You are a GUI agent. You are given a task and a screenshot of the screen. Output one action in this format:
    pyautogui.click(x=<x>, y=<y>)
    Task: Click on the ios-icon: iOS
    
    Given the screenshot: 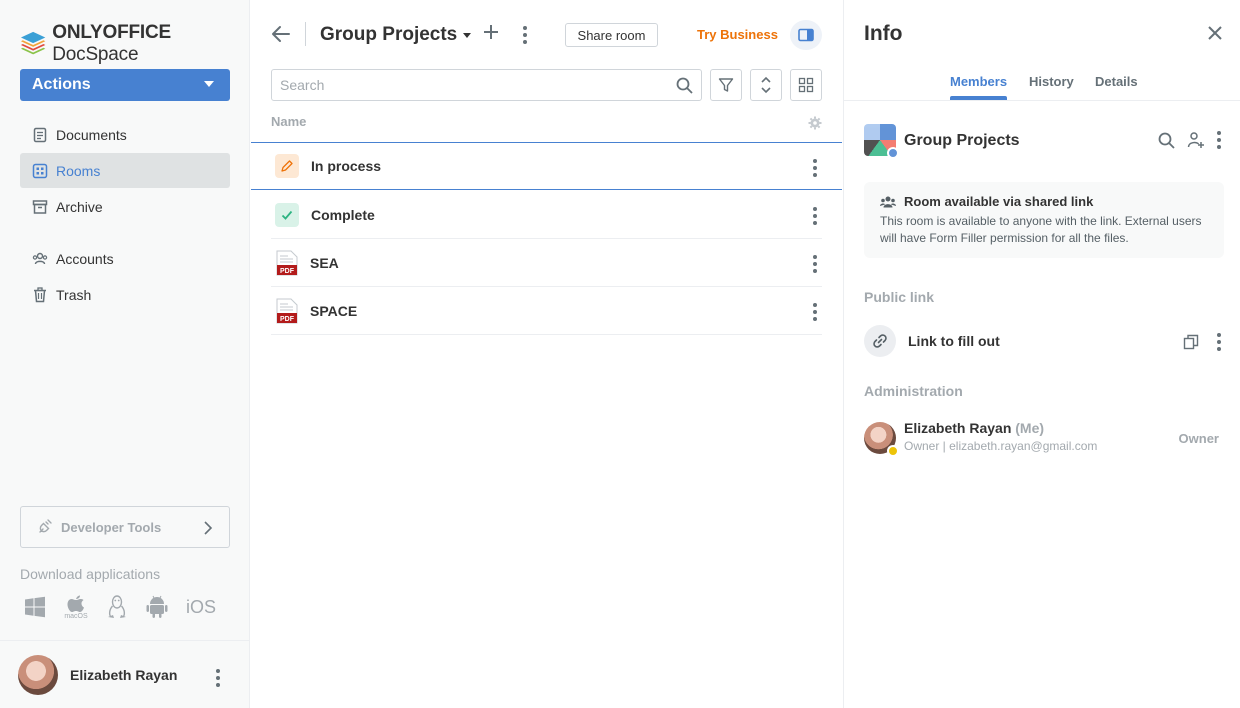 What is the action you would take?
    pyautogui.click(x=201, y=607)
    